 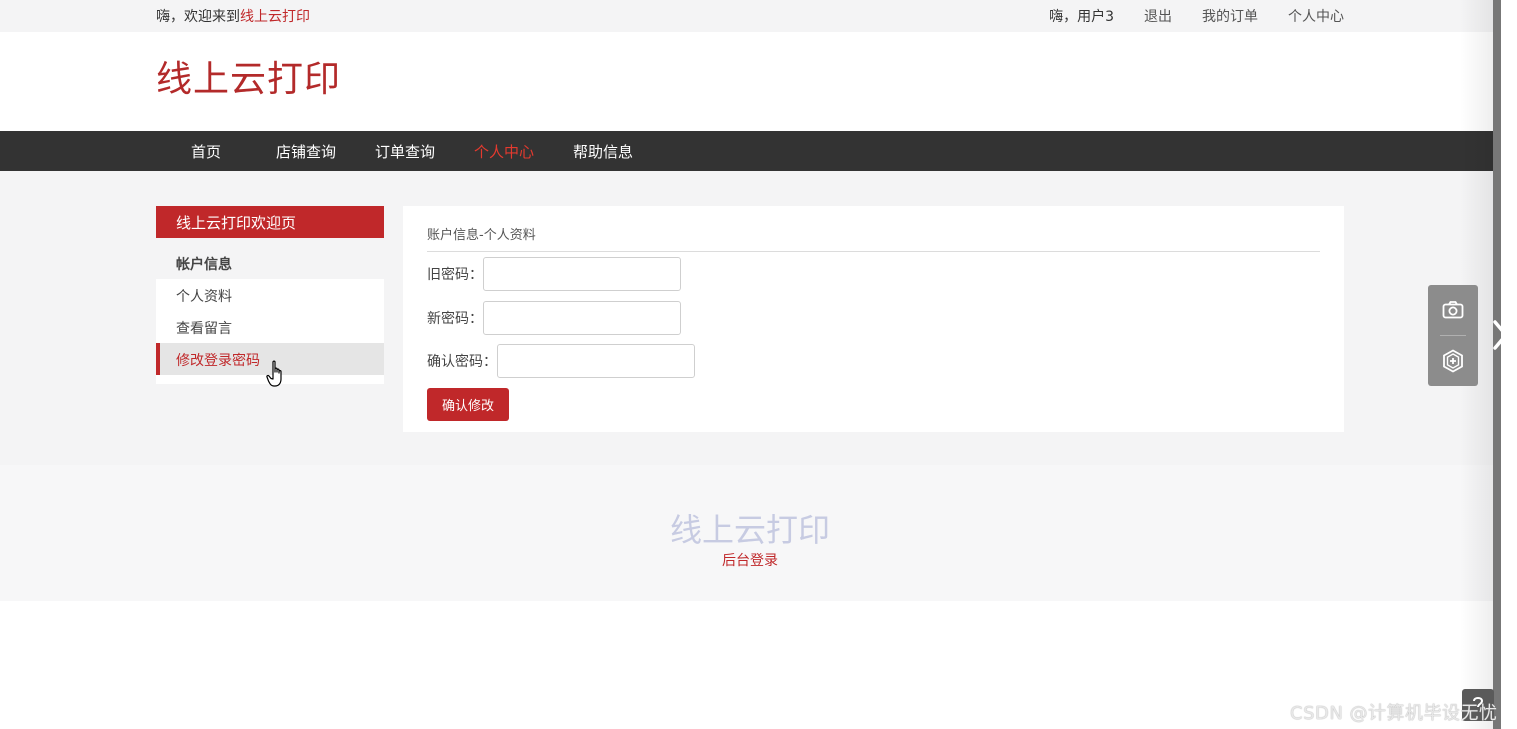 I want to click on extension-button, so click(x=1453, y=361).